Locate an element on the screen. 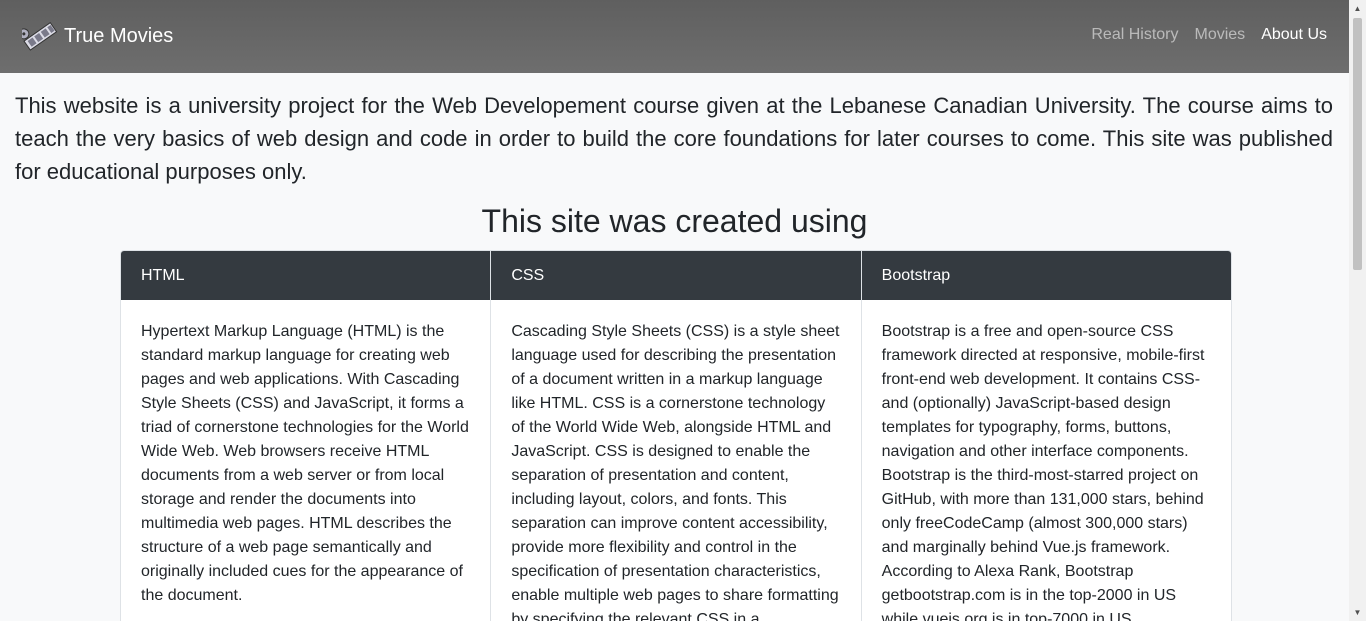  vertical-scrollbar: ▲ ▼ is located at coordinates (1357, 310).